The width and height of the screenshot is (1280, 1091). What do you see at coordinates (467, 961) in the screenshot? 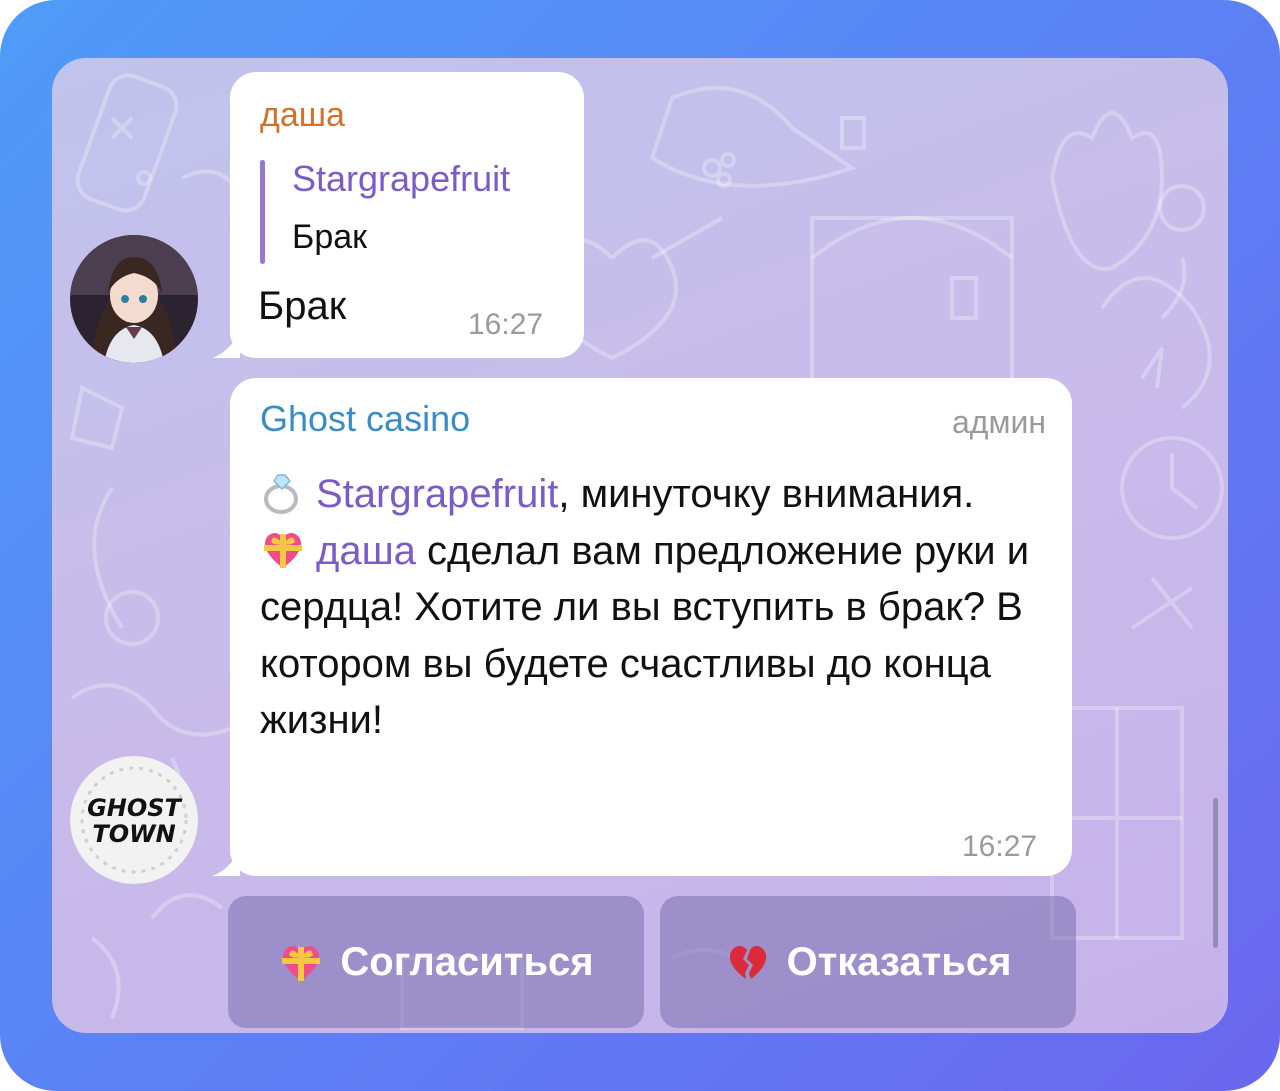
I see `accept-button-label: Согласиться` at bounding box center [467, 961].